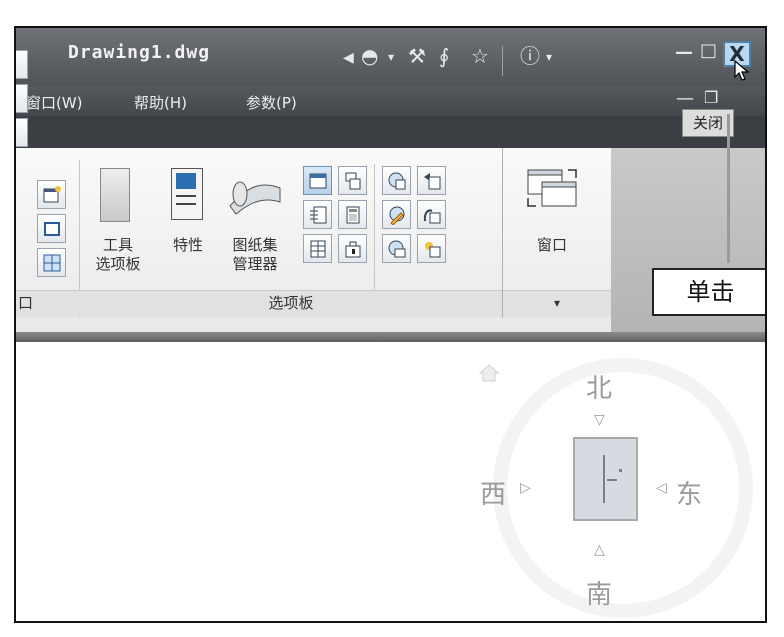  I want to click on wrench-icon: ⚒, so click(417, 56).